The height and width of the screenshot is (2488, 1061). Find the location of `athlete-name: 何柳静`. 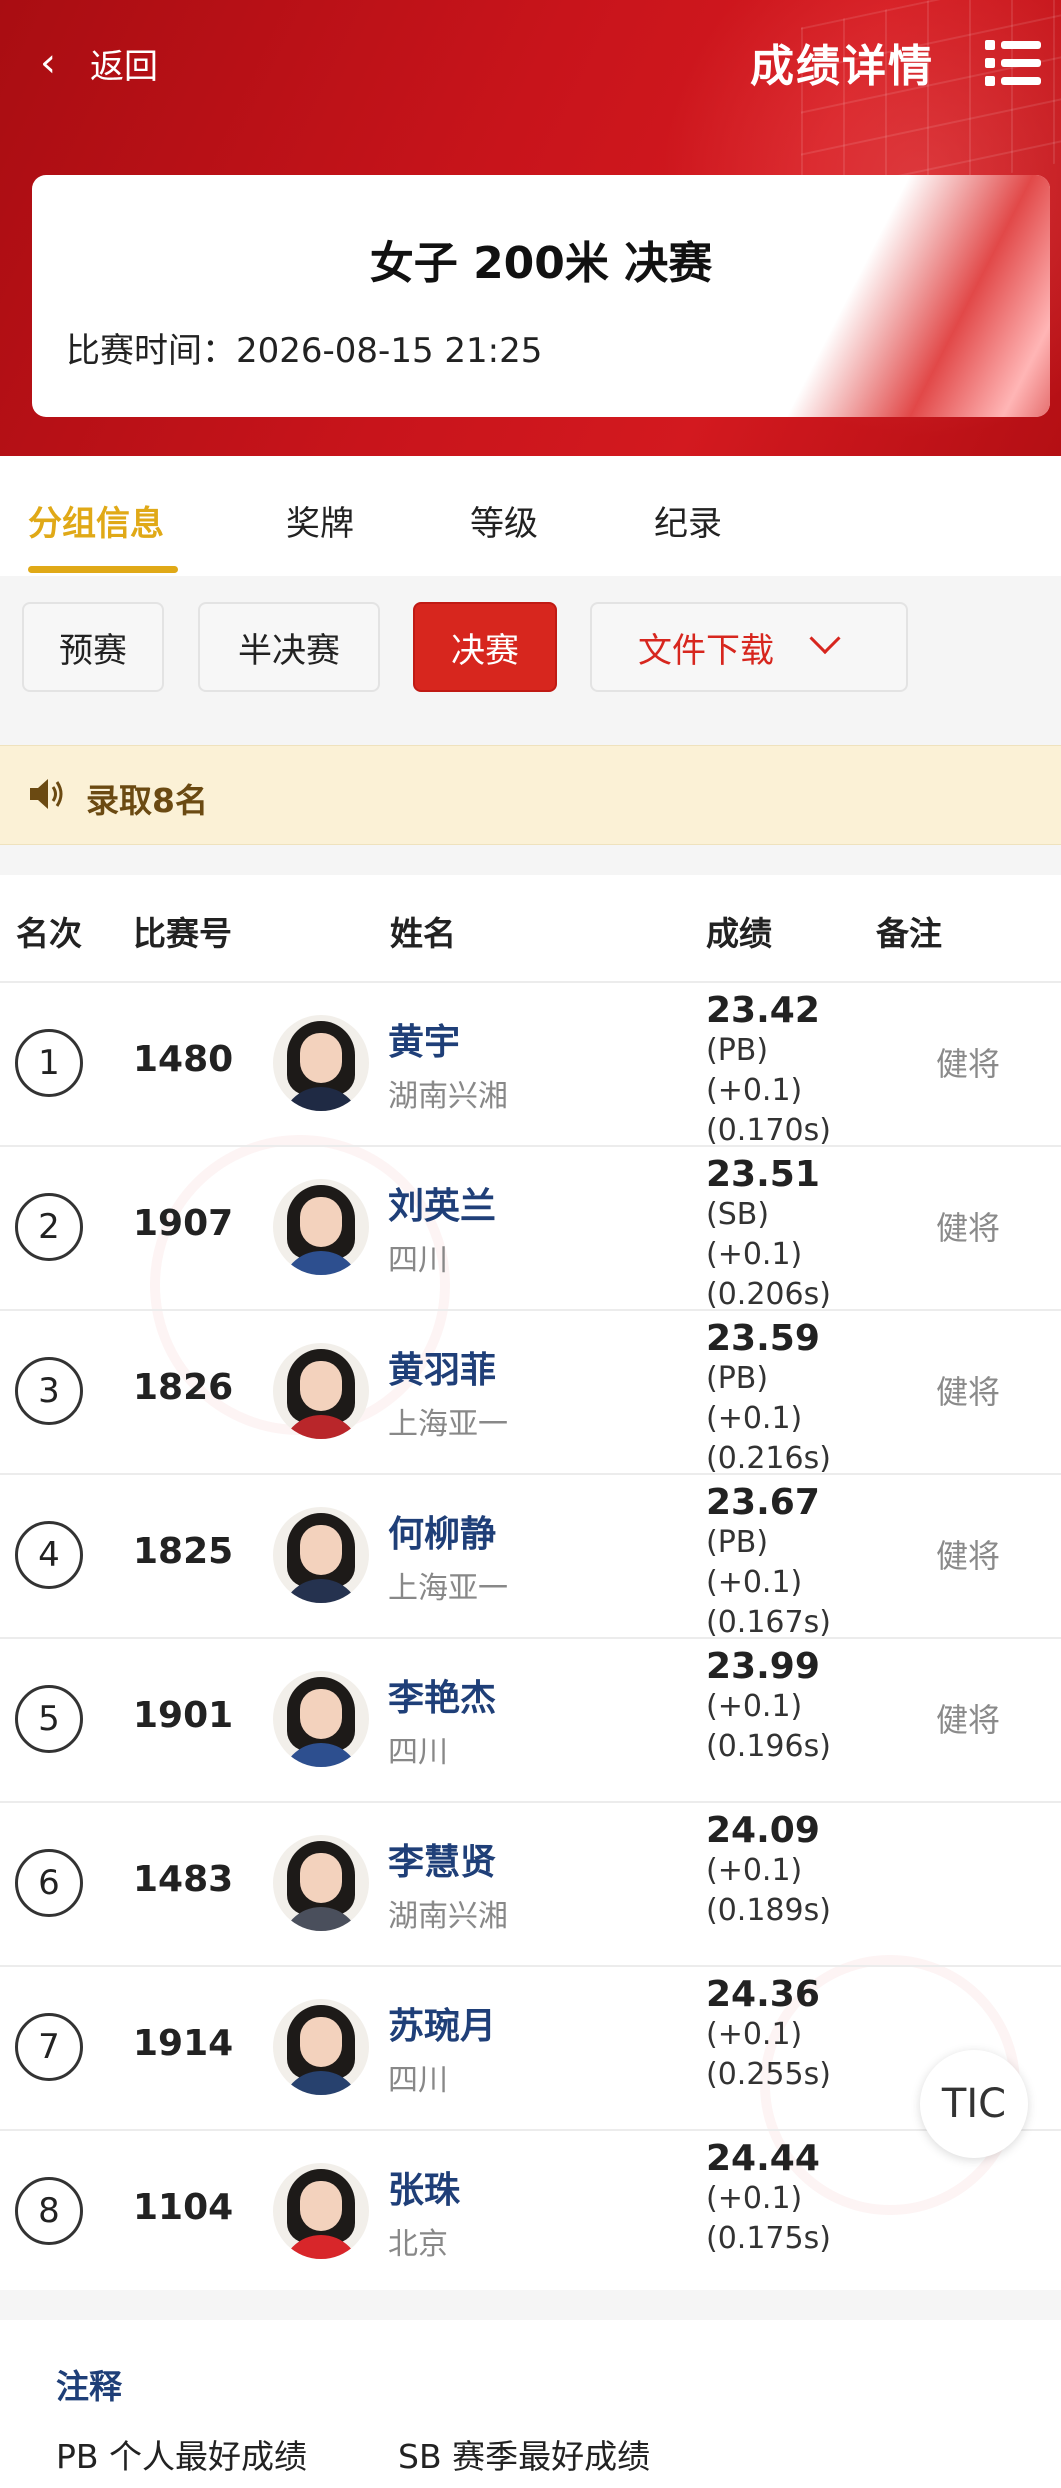

athlete-name: 何柳静 is located at coordinates (442, 1531).